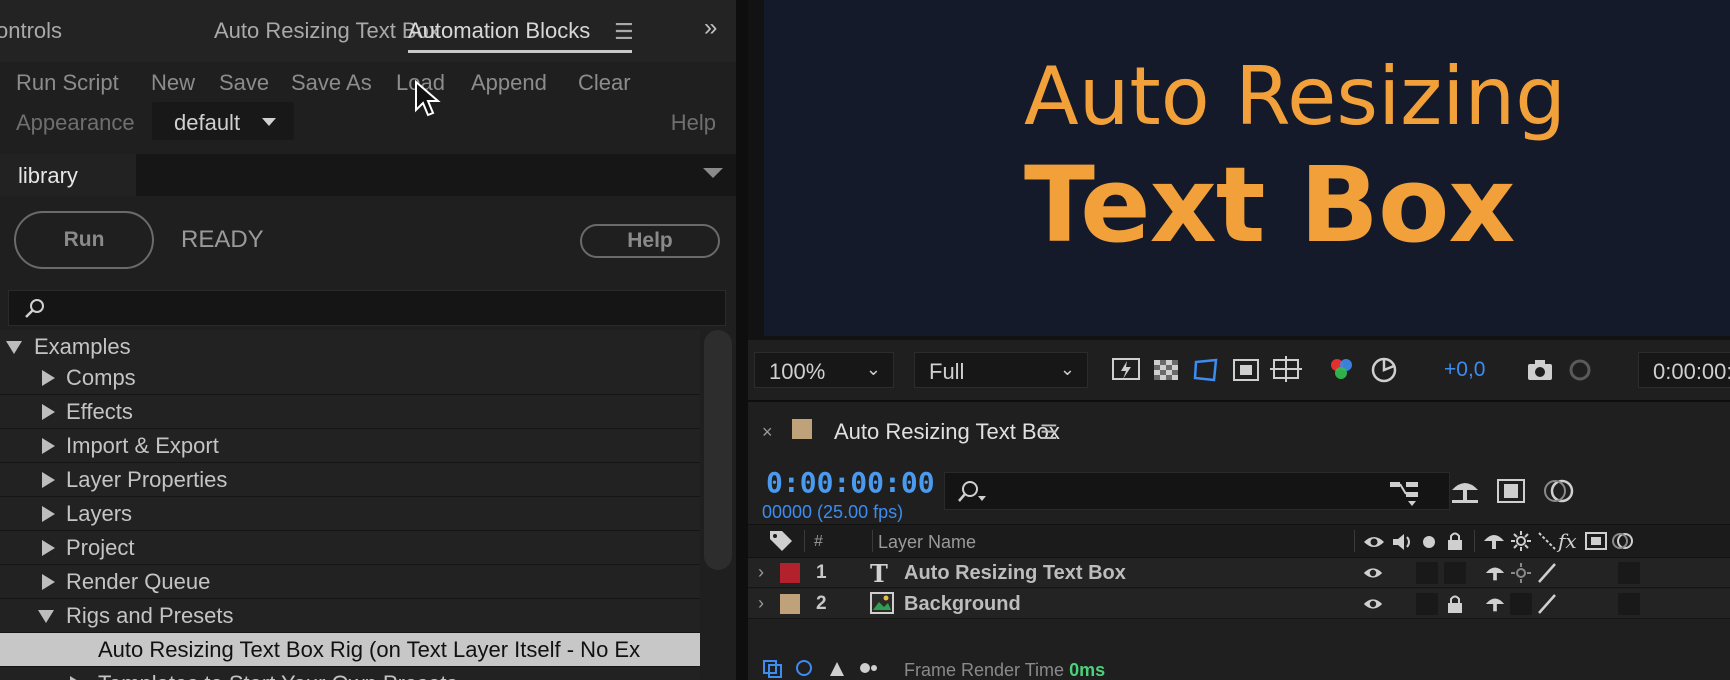 The image size is (1730, 680). I want to click on tree-item-import-export: Import & Export, so click(350, 446).